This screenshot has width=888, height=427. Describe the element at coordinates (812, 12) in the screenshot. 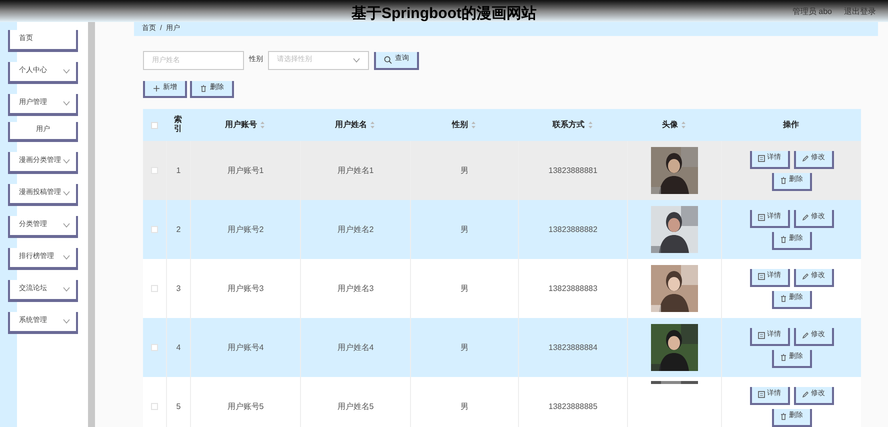

I see `admin-user: 管理员 abo` at that location.